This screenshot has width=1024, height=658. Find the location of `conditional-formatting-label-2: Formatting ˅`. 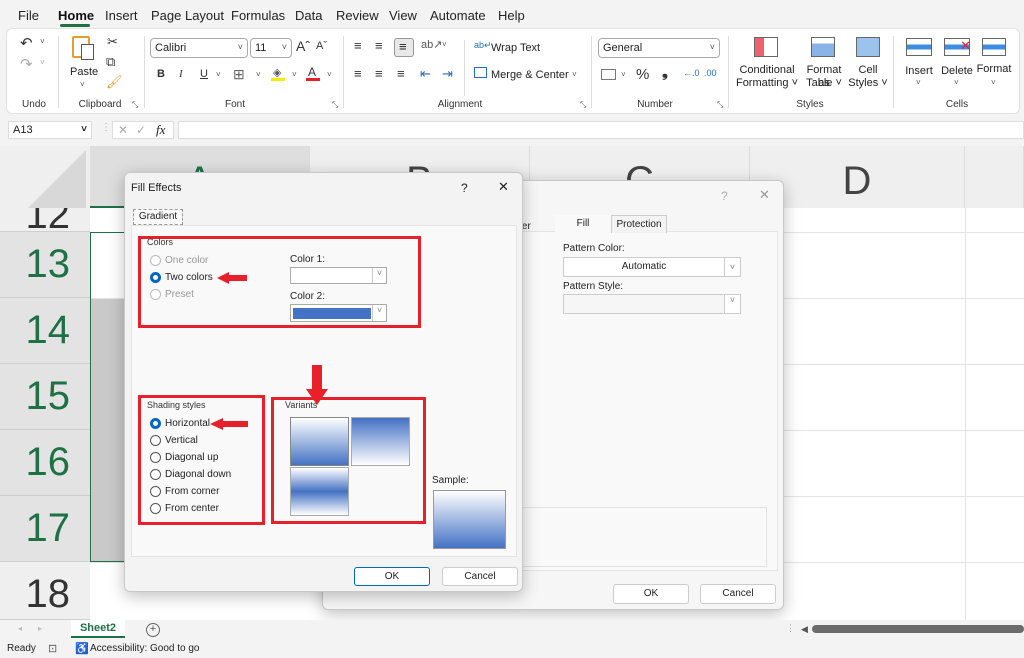

conditional-formatting-label-2: Formatting ˅ is located at coordinates (767, 83).